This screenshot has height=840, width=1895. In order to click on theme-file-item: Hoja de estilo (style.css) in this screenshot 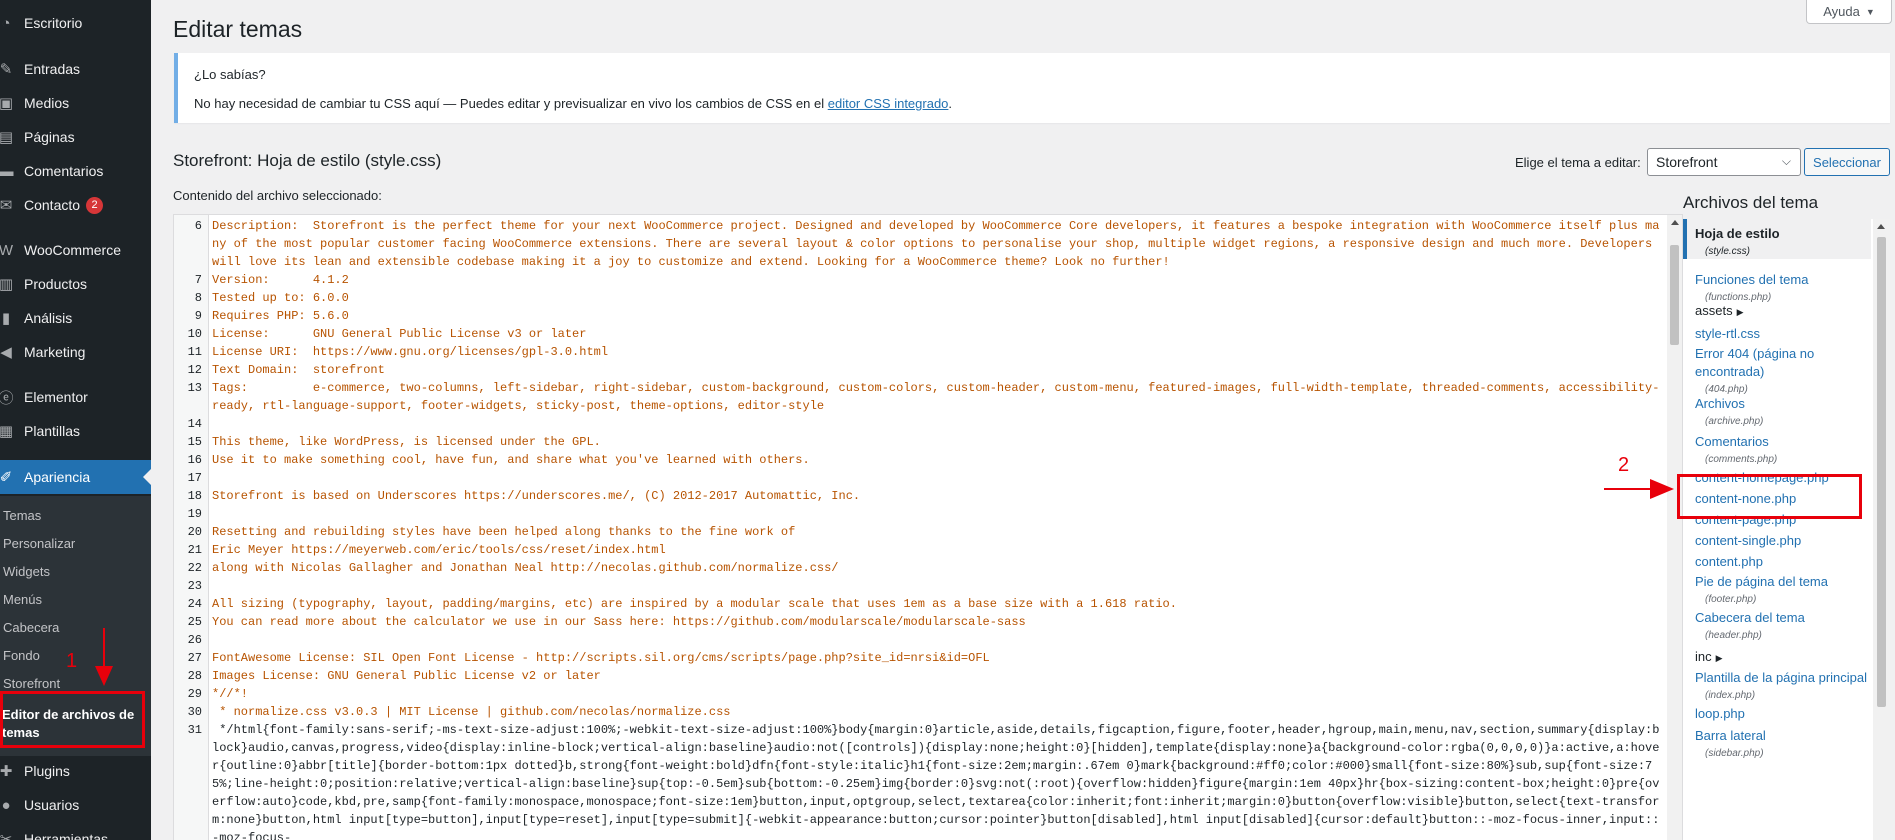, I will do `click(1777, 239)`.